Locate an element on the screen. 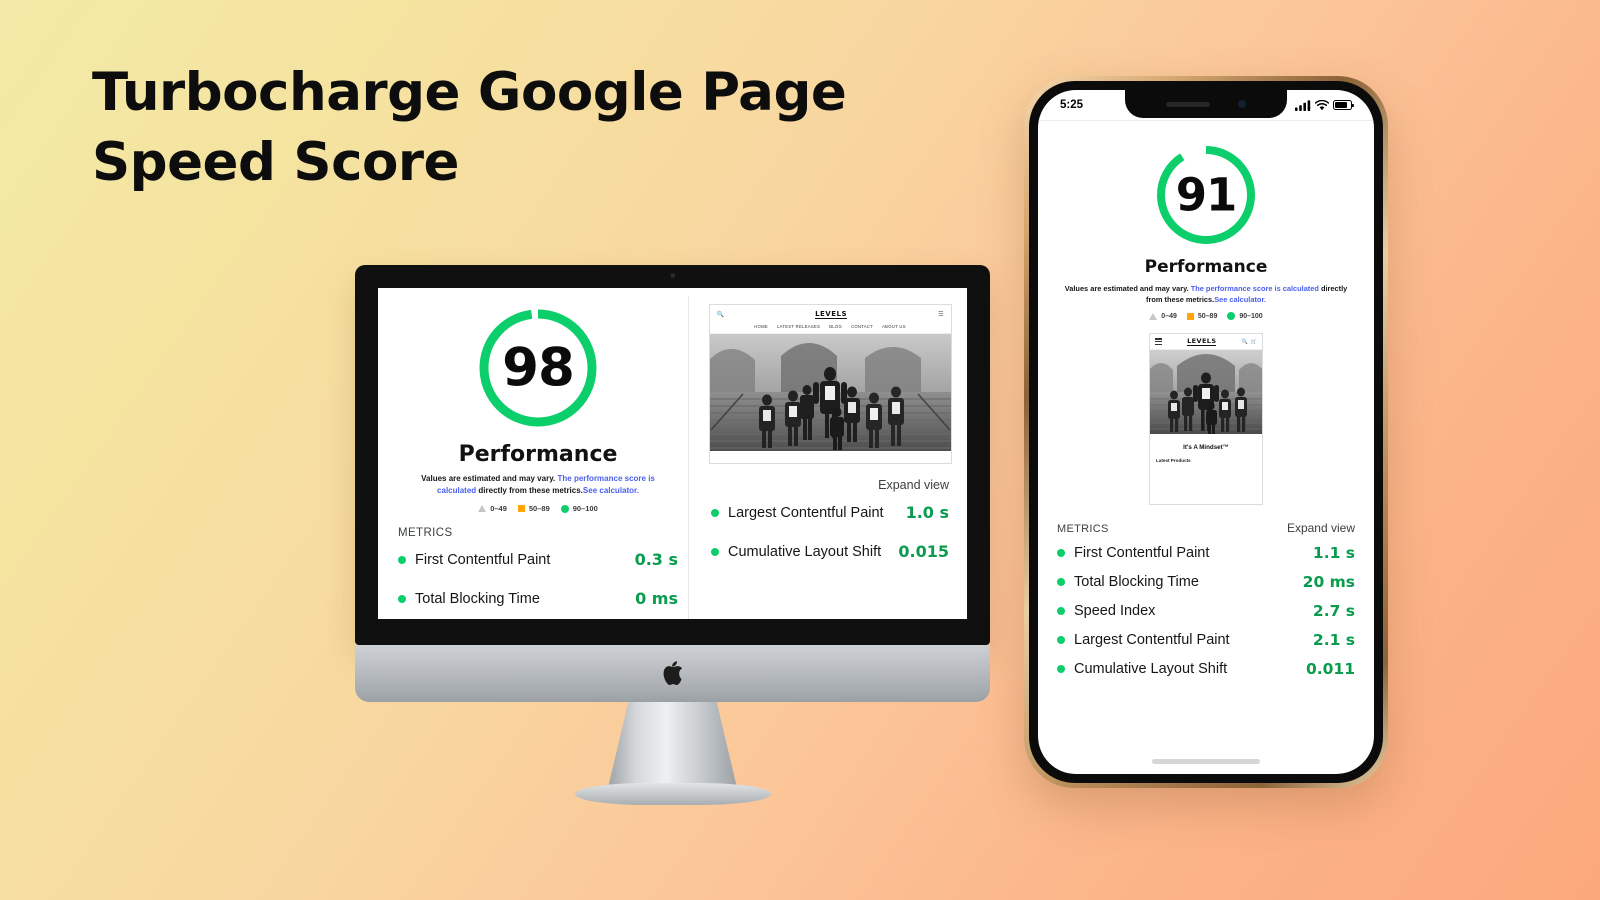 Image resolution: width=1600 pixels, height=900 pixels. metric-left: Total Blocking Time is located at coordinates (469, 599).